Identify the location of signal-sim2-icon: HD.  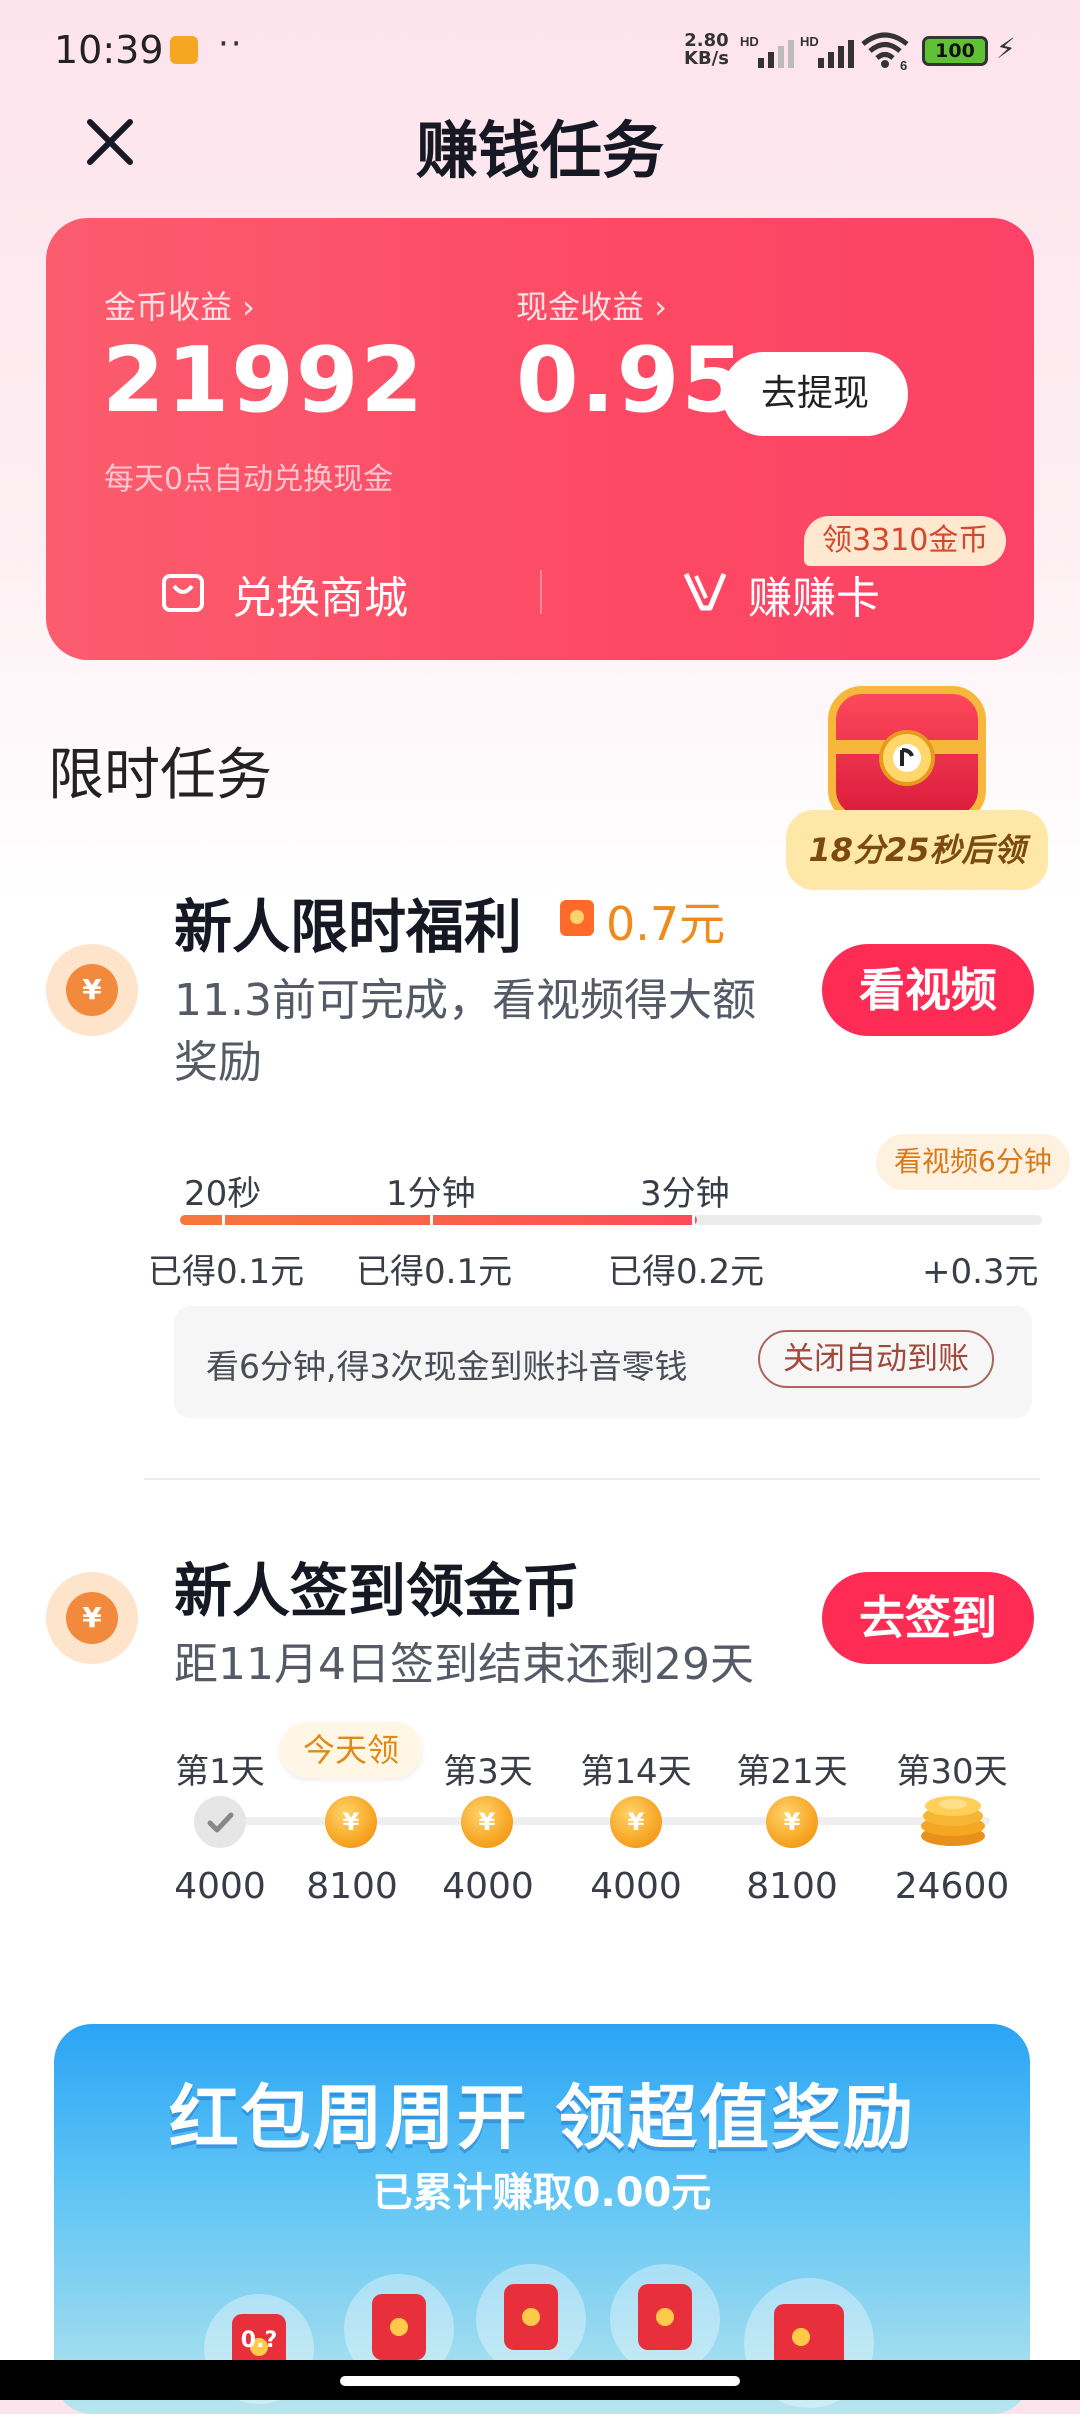
(830, 52).